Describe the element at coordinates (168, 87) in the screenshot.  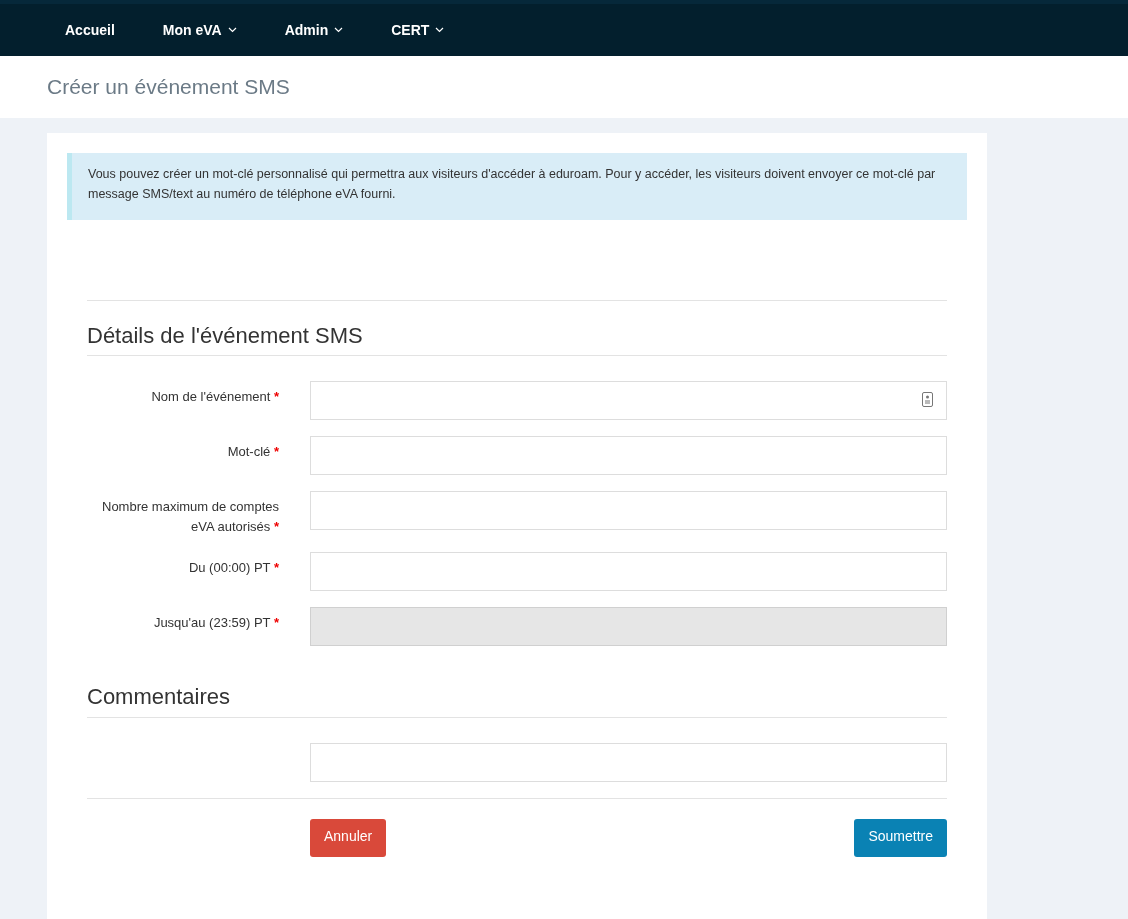
I see `page-title: Créer un événement SMS` at that location.